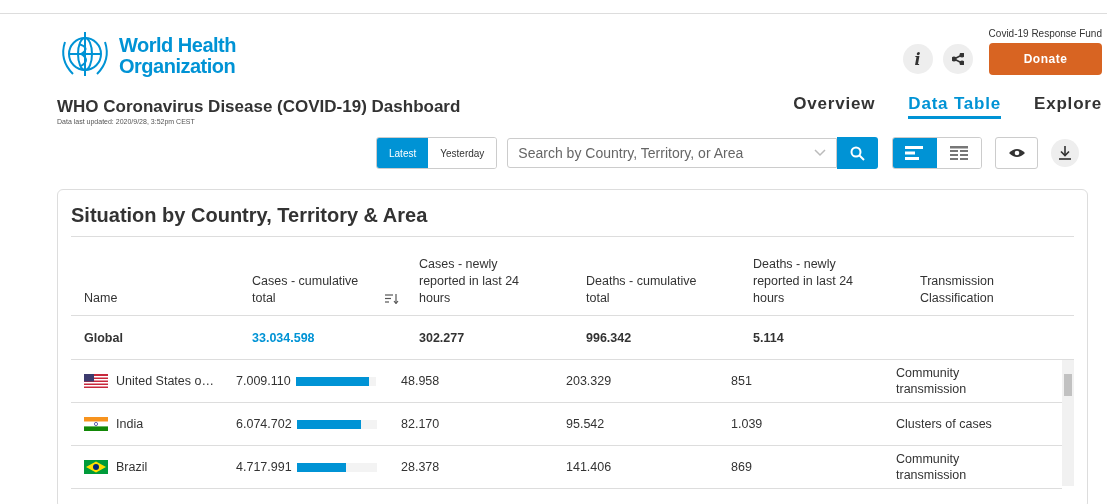 The height and width of the screenshot is (504, 1107). I want to click on eye-icon, so click(1016, 153).